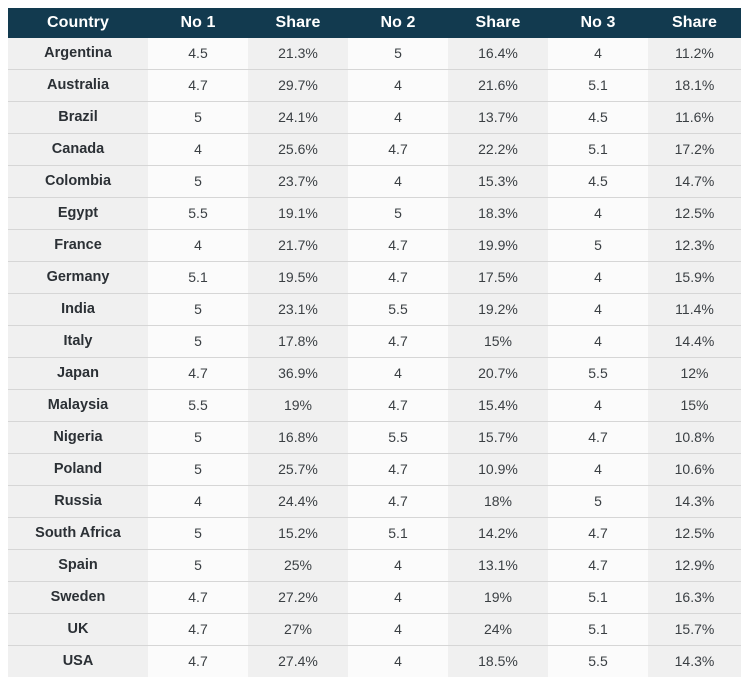 This screenshot has width=753, height=691. What do you see at coordinates (374, 373) in the screenshot?
I see `table-row: Japan 4.7 36.9% 4 20.7% 5.5 12%` at bounding box center [374, 373].